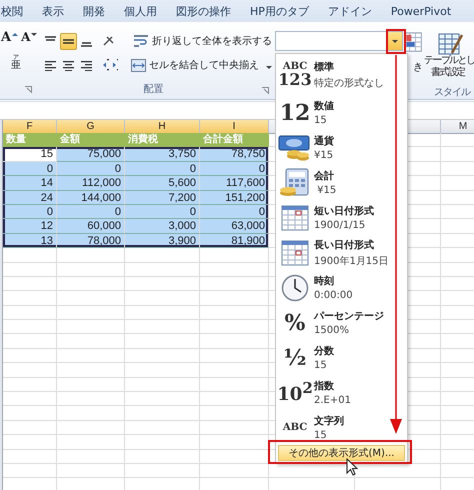 The height and width of the screenshot is (490, 474). I want to click on format-name: 短い日付形式, so click(344, 211).